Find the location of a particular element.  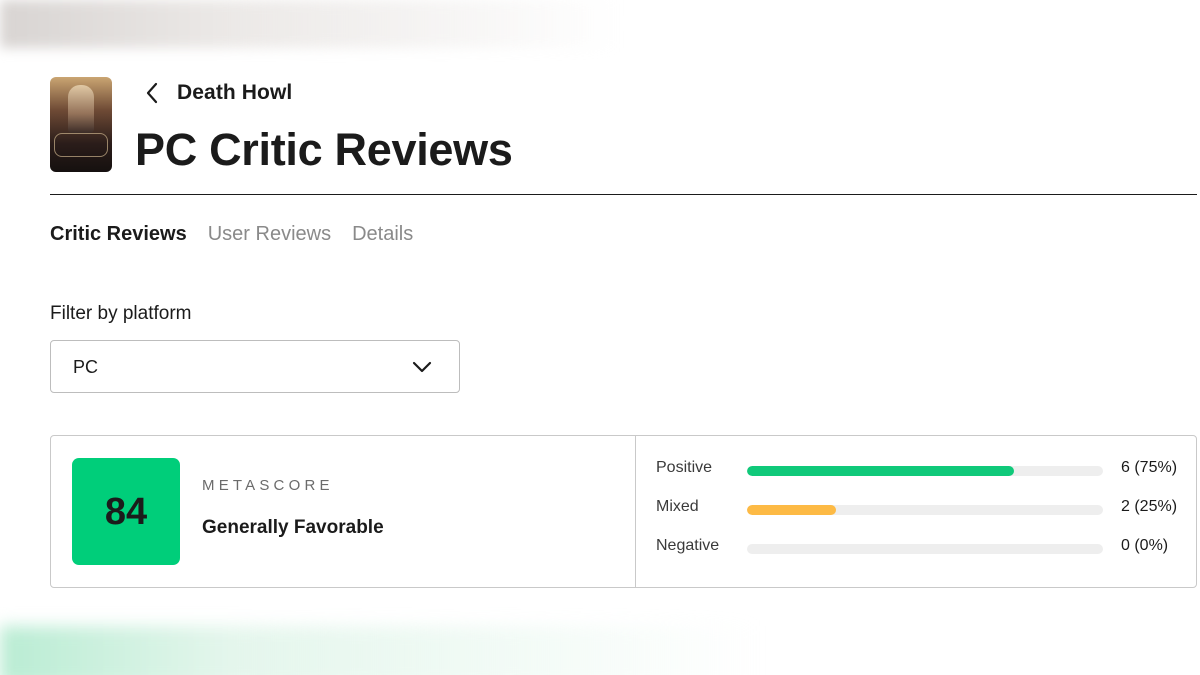

game-cover-image is located at coordinates (81, 124).